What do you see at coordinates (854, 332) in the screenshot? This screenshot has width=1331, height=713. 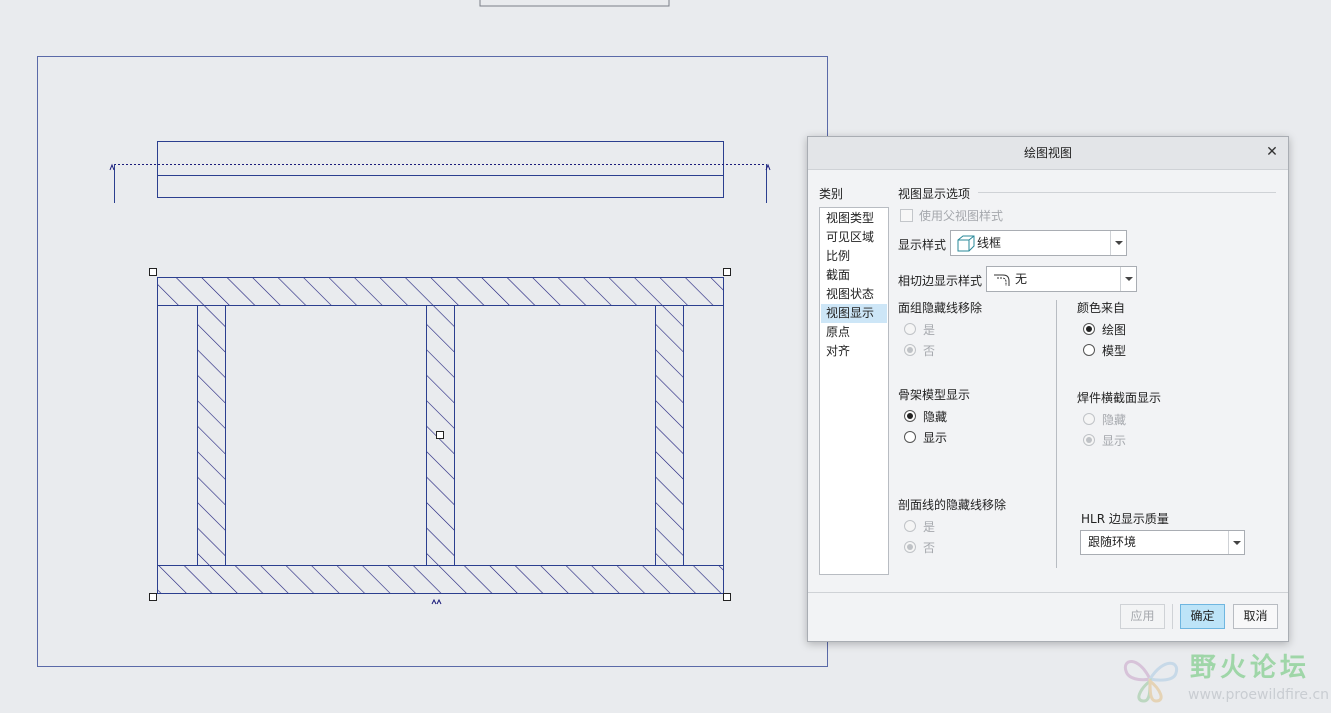 I see `category-item-origin: 原点` at bounding box center [854, 332].